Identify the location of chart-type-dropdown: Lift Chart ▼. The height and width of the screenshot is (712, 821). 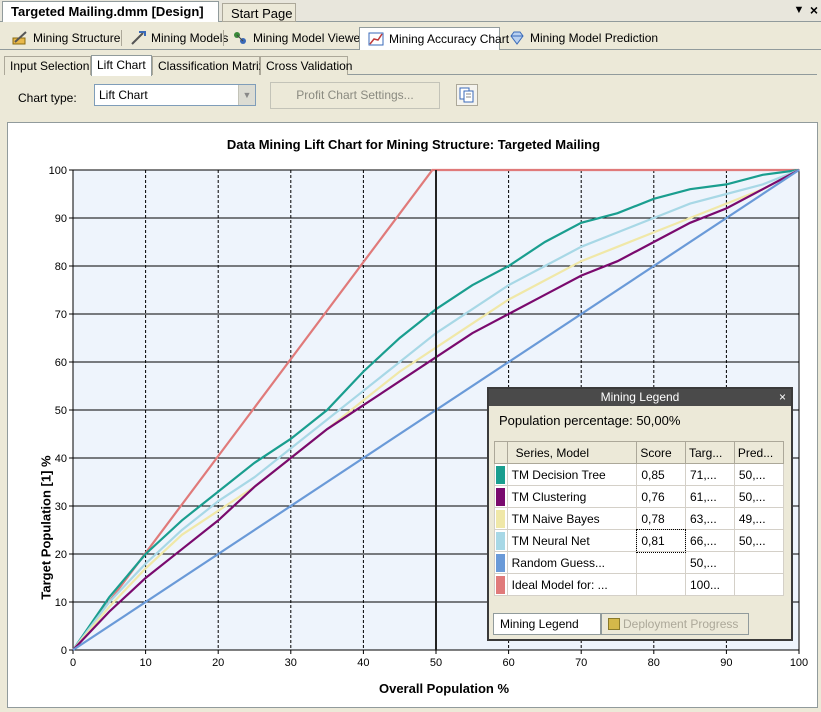
(175, 95).